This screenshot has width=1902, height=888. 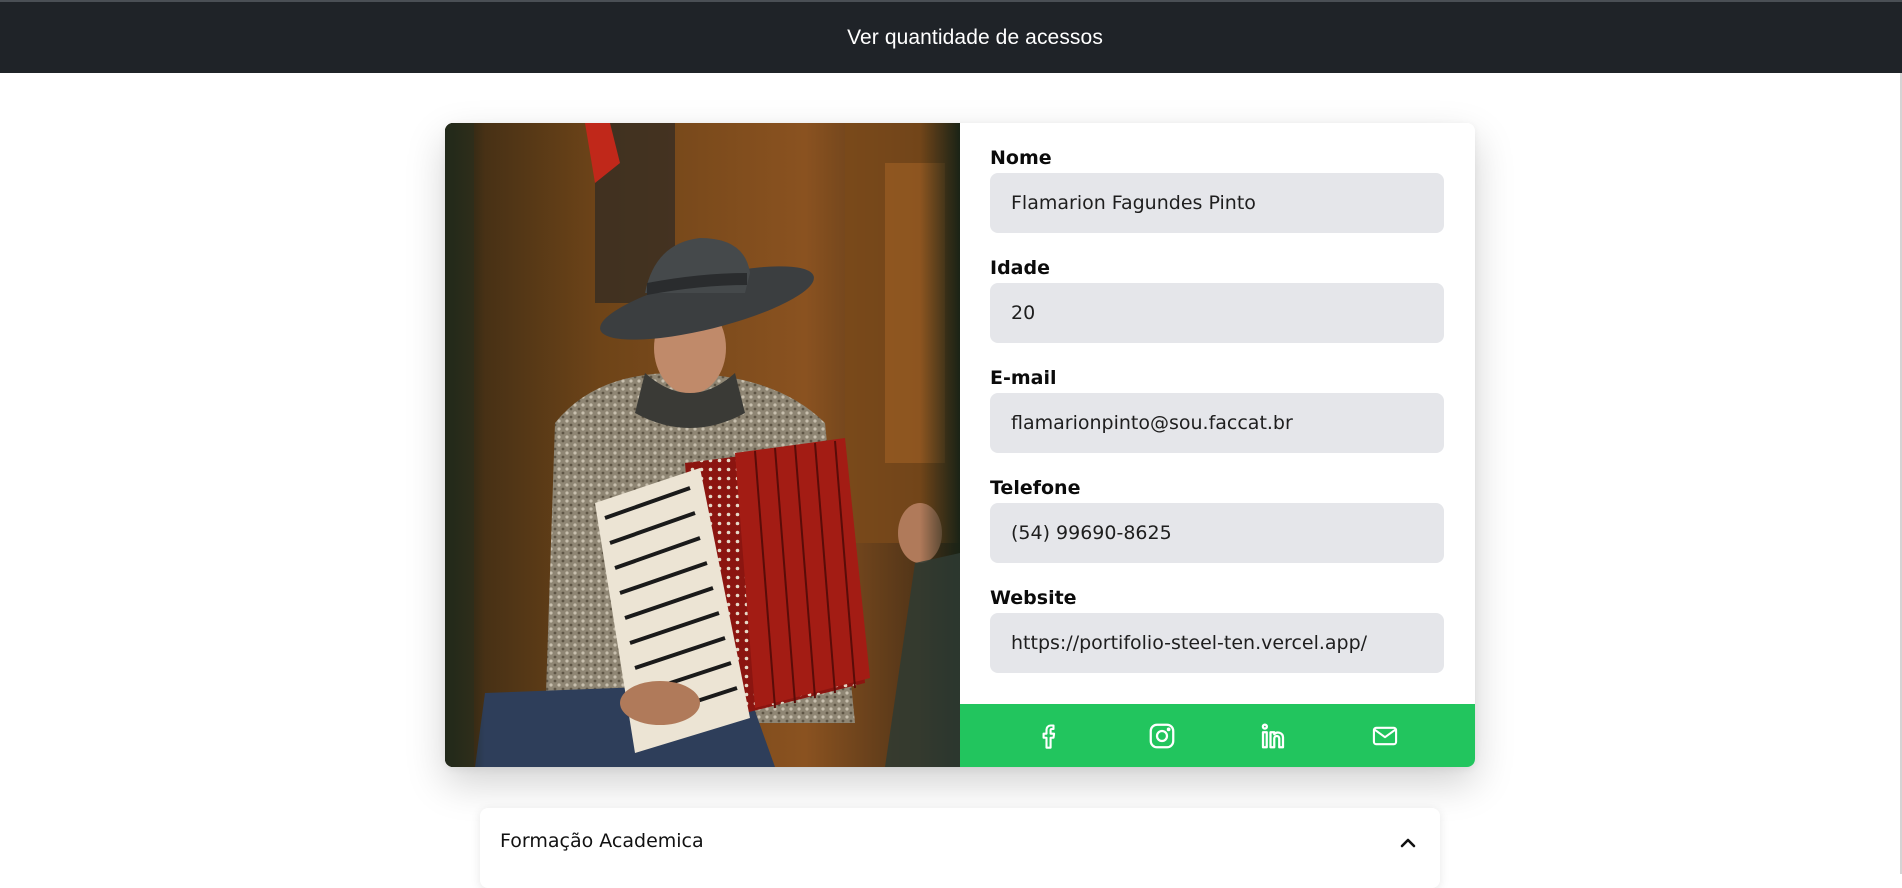 I want to click on phone-field, so click(x=1217, y=533).